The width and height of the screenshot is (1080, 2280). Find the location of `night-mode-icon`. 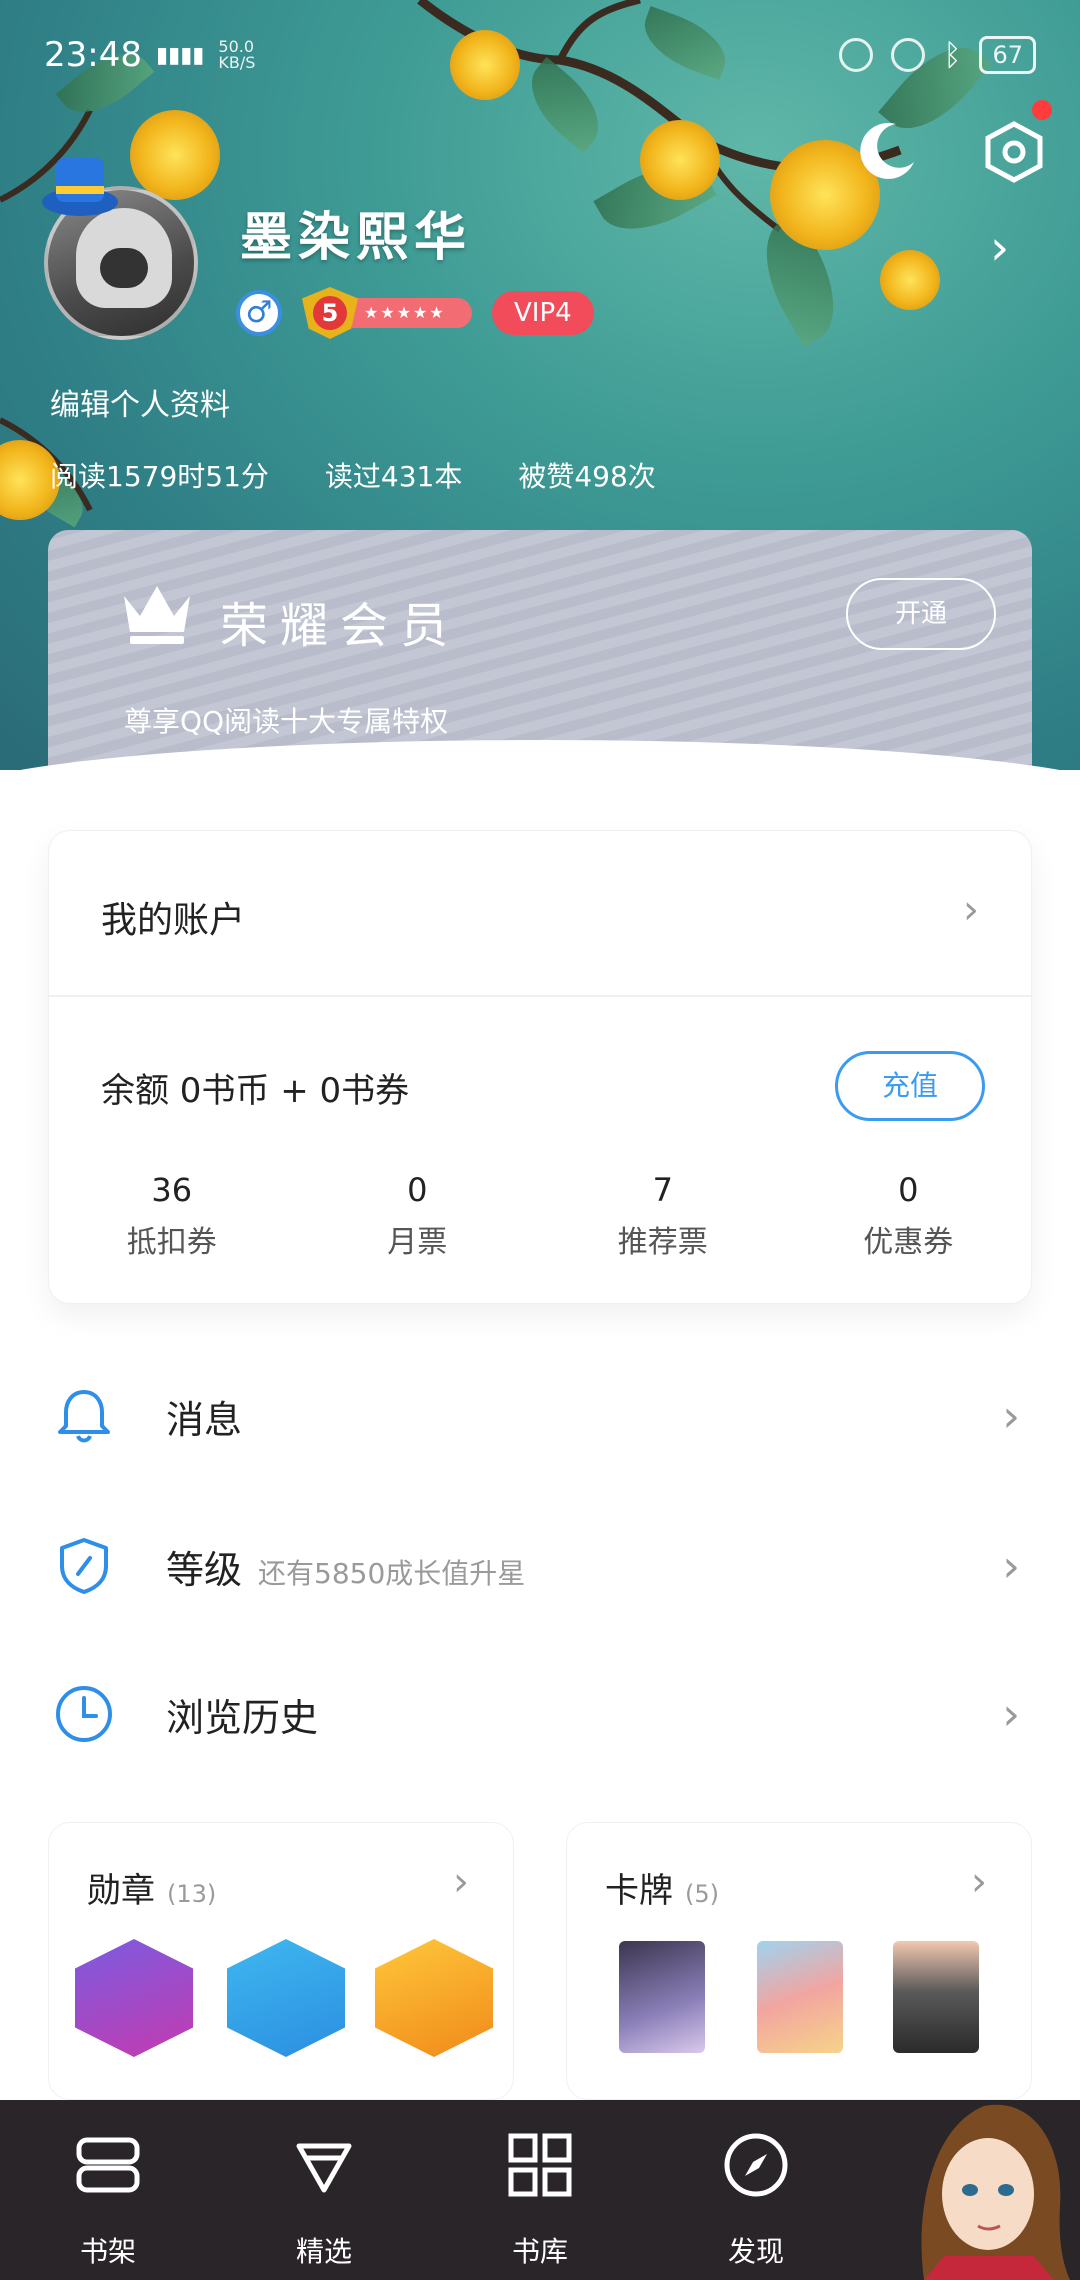

night-mode-icon is located at coordinates (888, 150).